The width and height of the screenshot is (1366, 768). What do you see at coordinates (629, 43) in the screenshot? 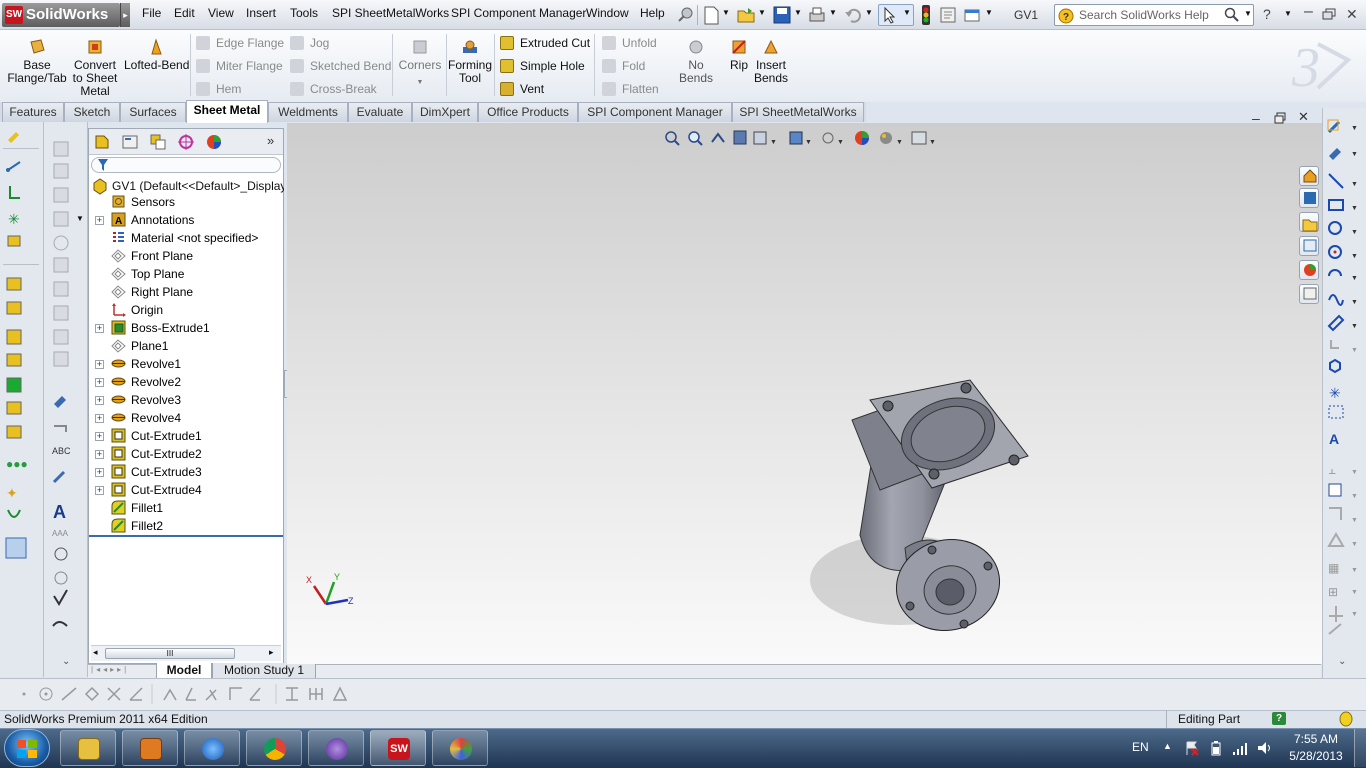
I see `unfold-button: Unfold` at bounding box center [629, 43].